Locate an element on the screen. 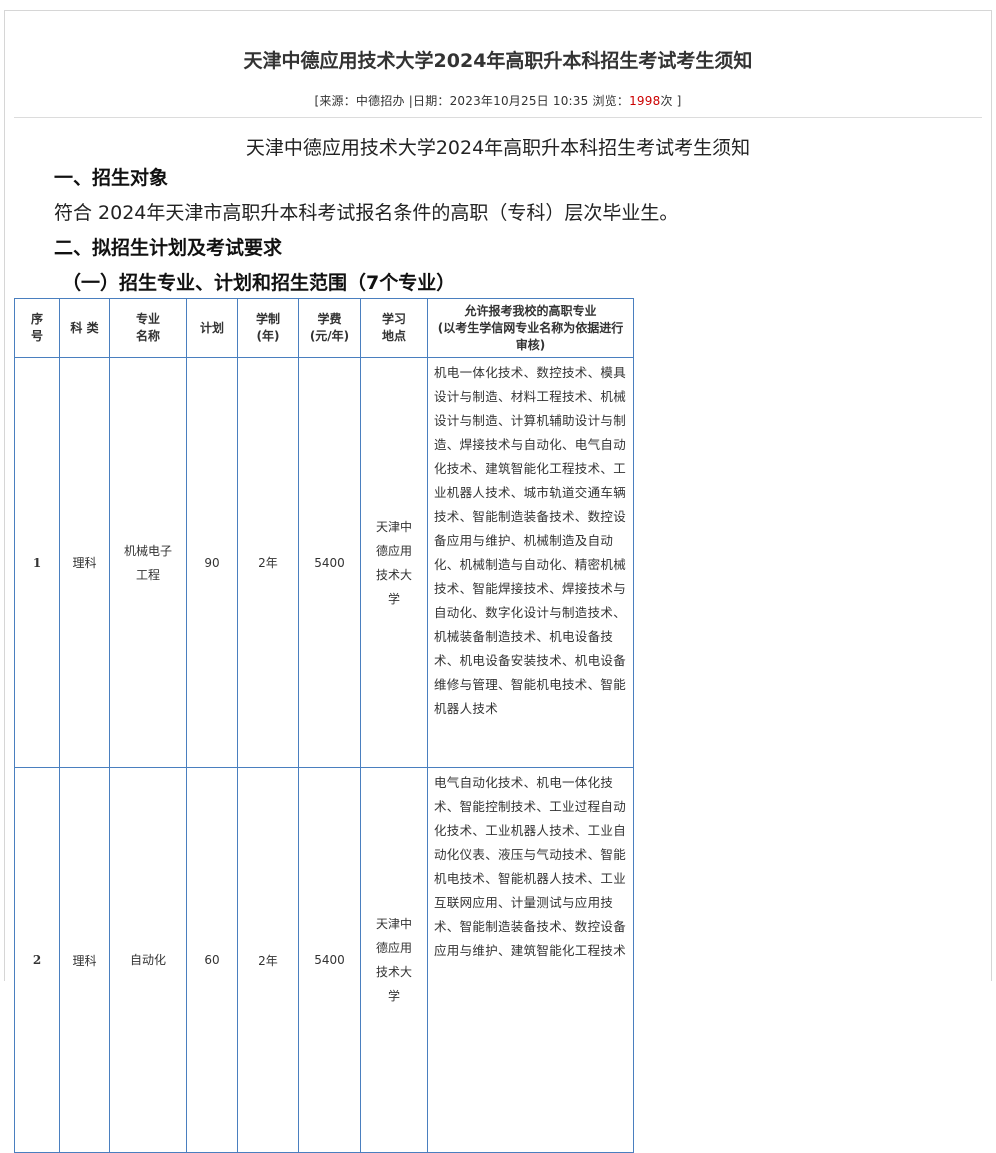 The height and width of the screenshot is (1153, 996). row-seq: 2 is located at coordinates (37, 960).